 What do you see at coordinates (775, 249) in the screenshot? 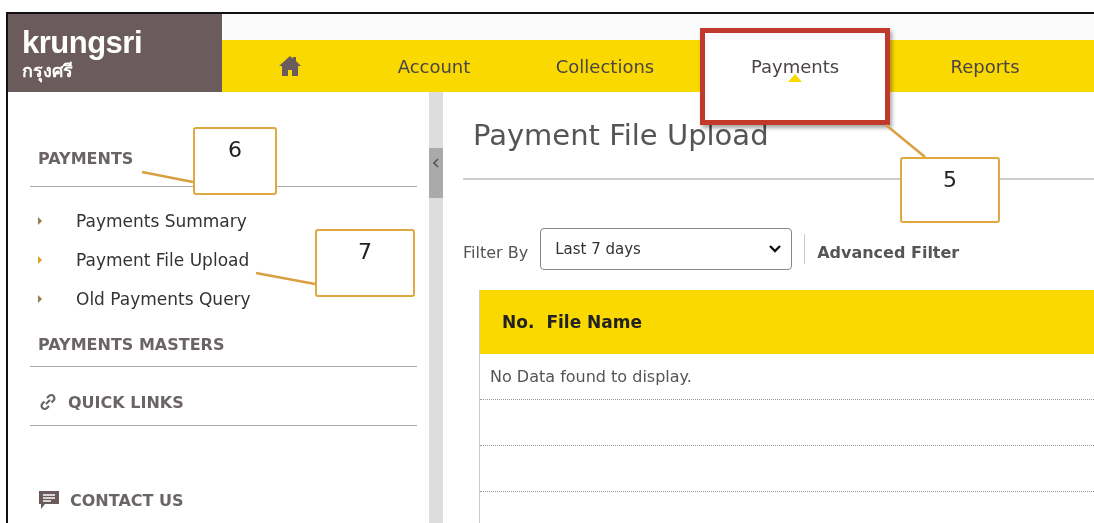
I see `chevron-down-icon` at bounding box center [775, 249].